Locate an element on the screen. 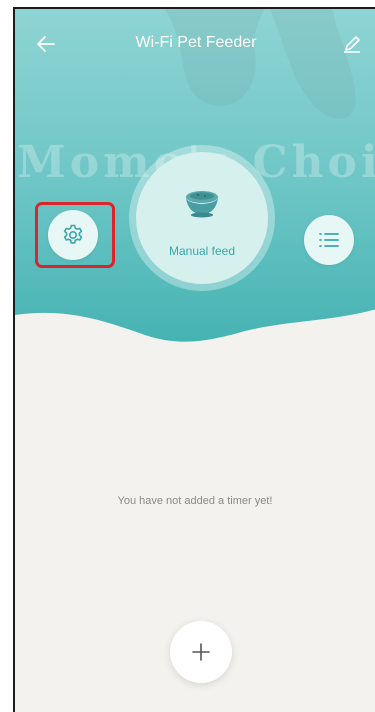 The height and width of the screenshot is (712, 375). pencil-icon is located at coordinates (352, 44).